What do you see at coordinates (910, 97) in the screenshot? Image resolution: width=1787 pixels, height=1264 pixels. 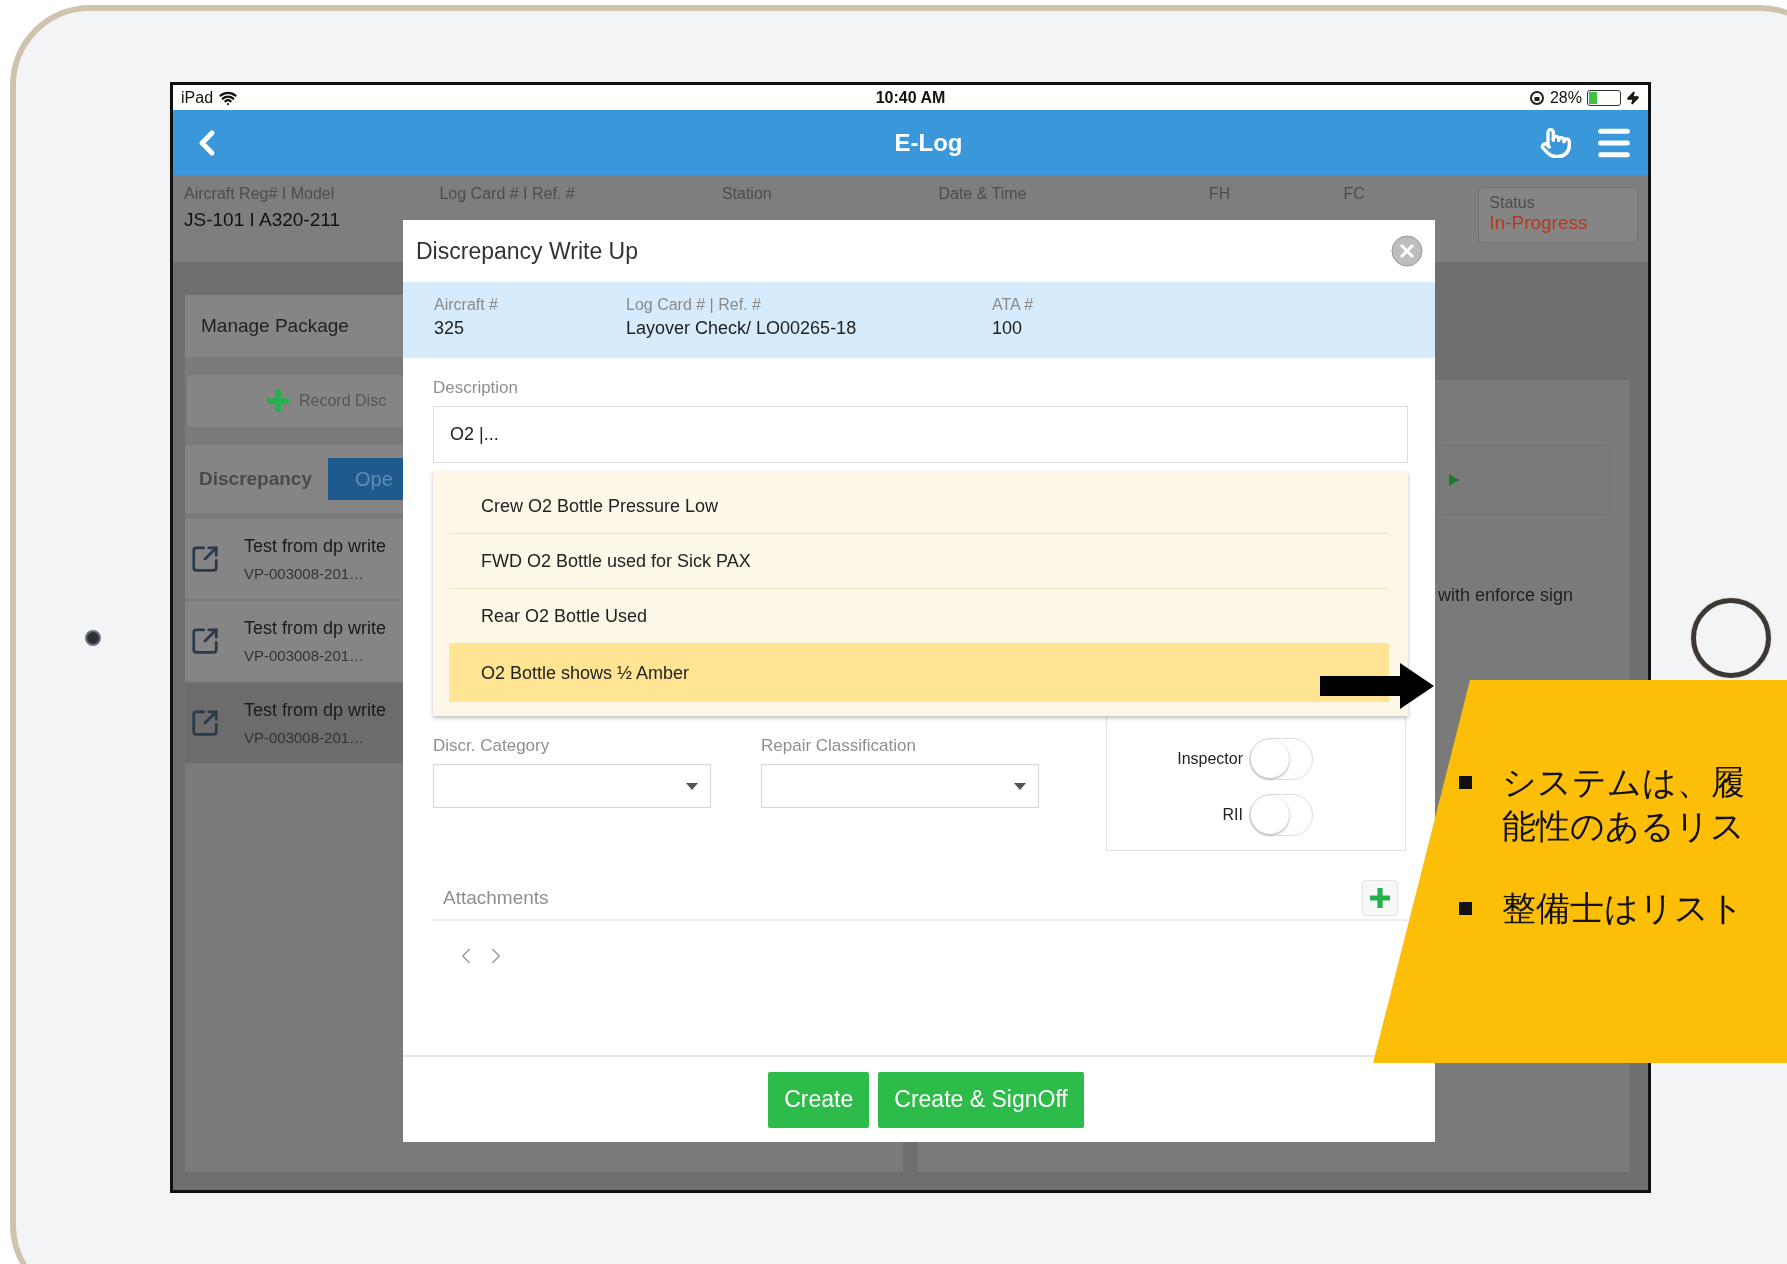 I see `clock-time: 10:40 AM` at bounding box center [910, 97].